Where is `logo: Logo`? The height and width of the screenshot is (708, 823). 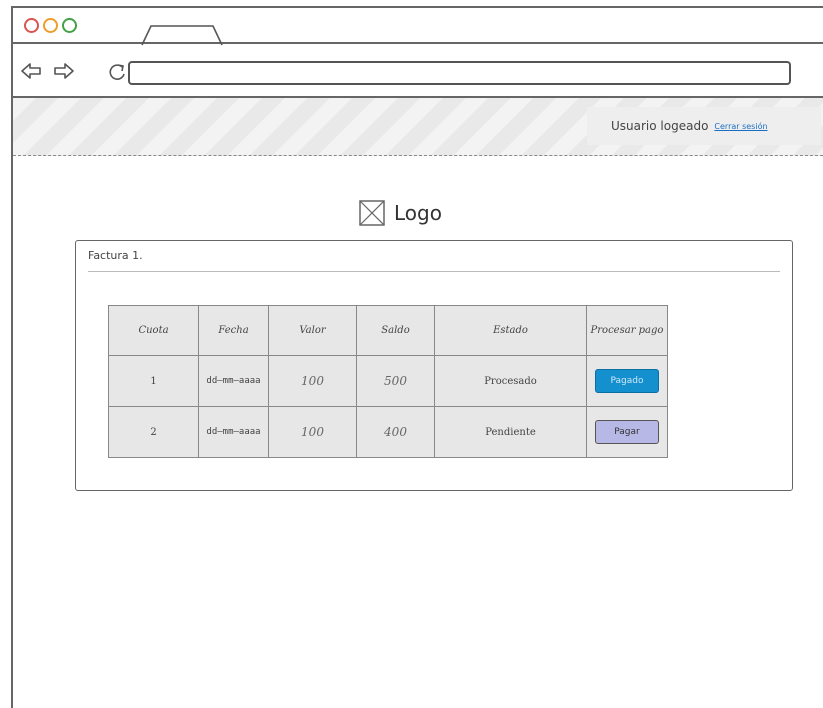 logo: Logo is located at coordinates (400, 213).